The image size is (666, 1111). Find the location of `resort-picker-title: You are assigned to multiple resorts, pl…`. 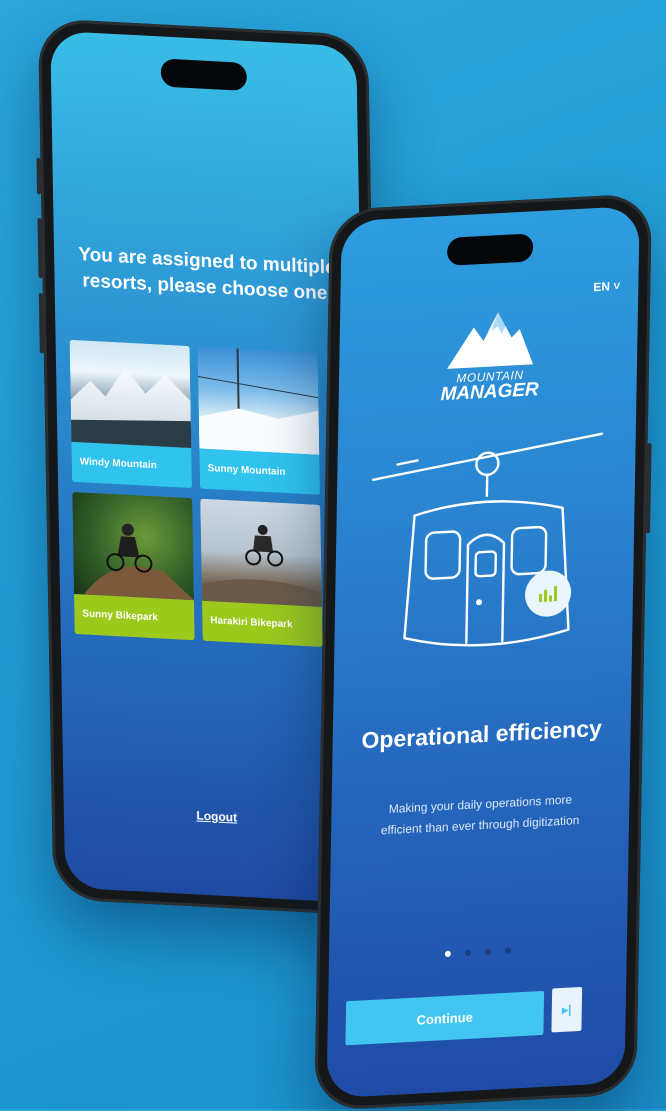

resort-picker-title: You are assigned to multiple resorts, pl… is located at coordinates (207, 275).